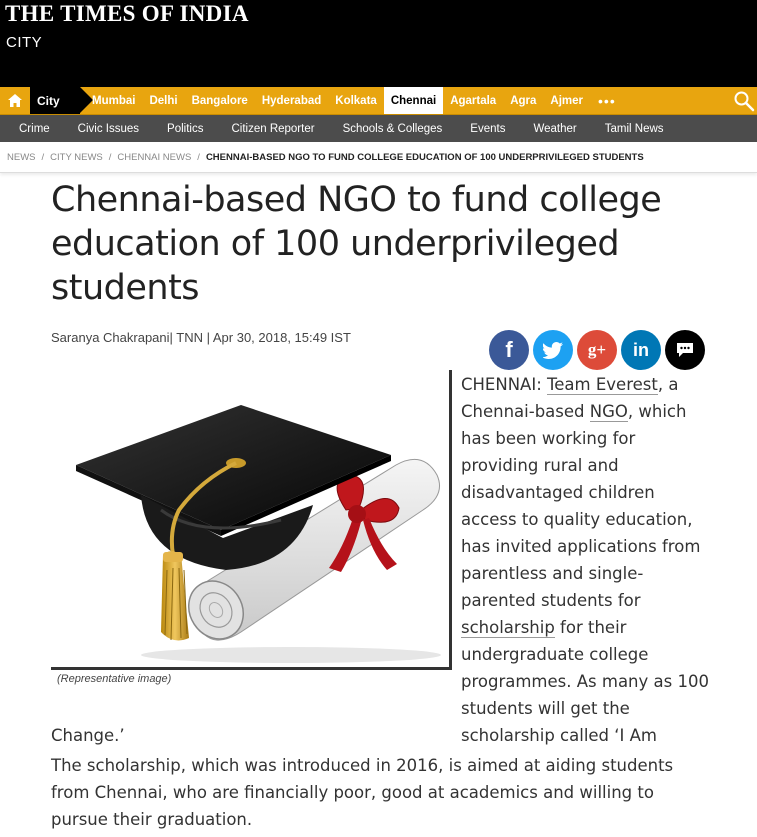 Image resolution: width=757 pixels, height=837 pixels. I want to click on subnav-politics: Politics, so click(185, 129).